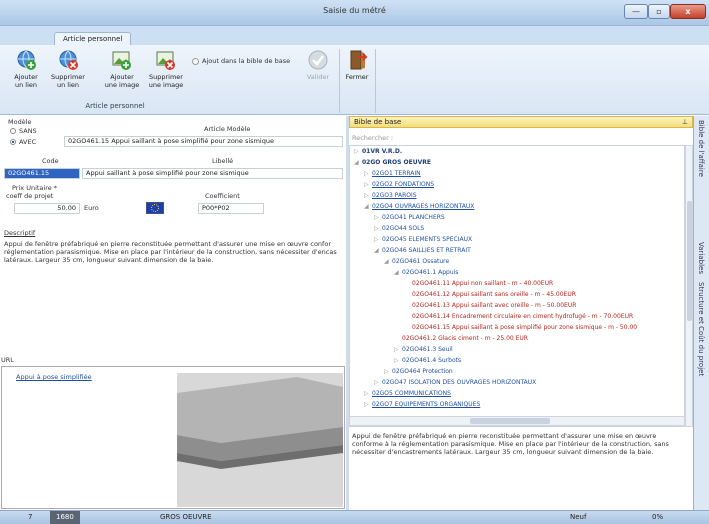  I want to click on tree-item: ▷ 02GO41 PLANCHERS, so click(409, 217).